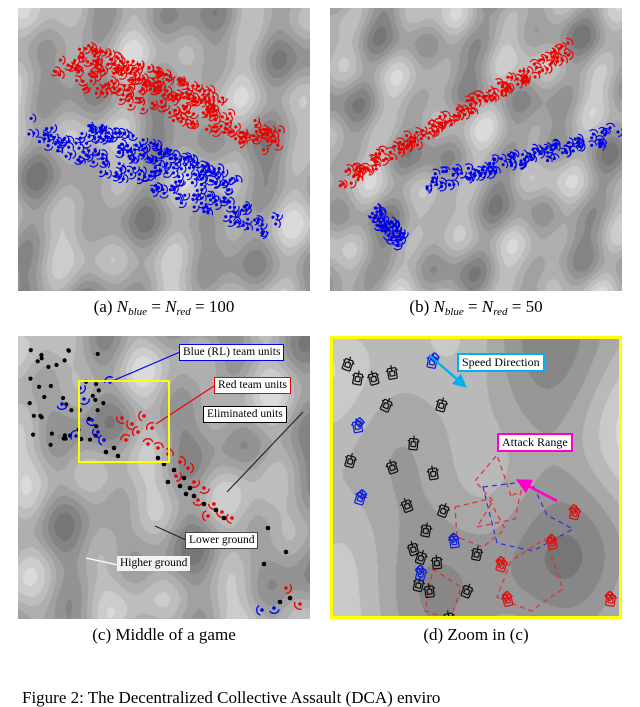 The image size is (640, 707). What do you see at coordinates (164, 308) in the screenshot?
I see `panel-a-caption: (a) Nblue = Nred = 100` at bounding box center [164, 308].